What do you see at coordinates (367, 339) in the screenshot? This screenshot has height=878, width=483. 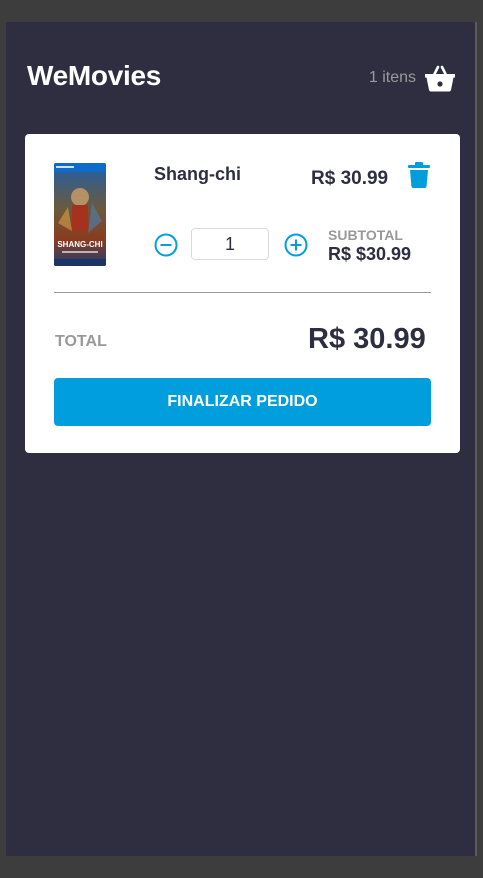 I see `total-value: R$ 30.99` at bounding box center [367, 339].